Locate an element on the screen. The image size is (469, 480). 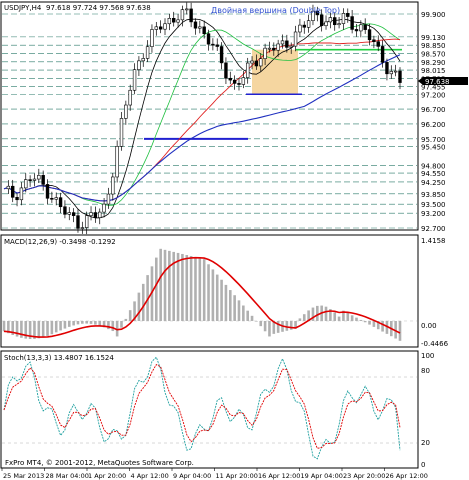
price-tick-label: 95.450 is located at coordinates (433, 147).